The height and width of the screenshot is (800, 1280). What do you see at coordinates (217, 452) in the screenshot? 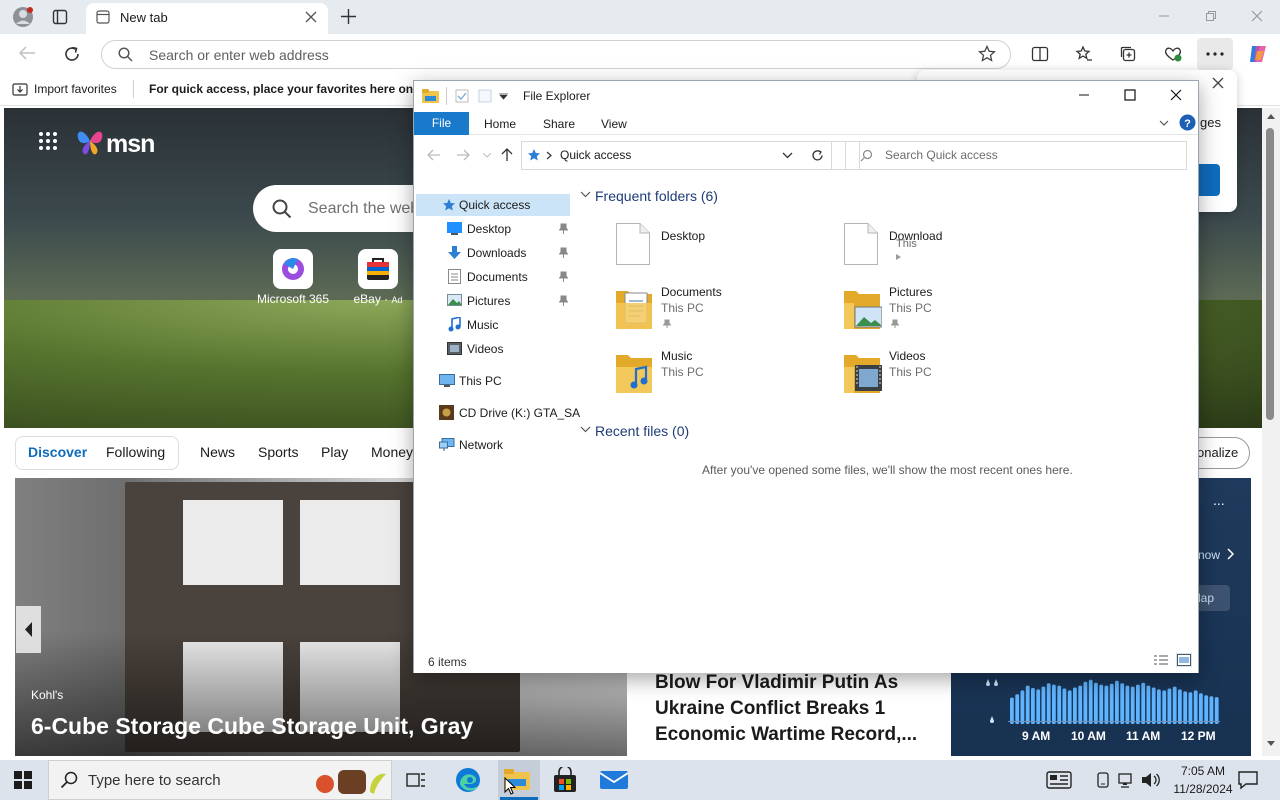
I see `nav-news: News` at bounding box center [217, 452].